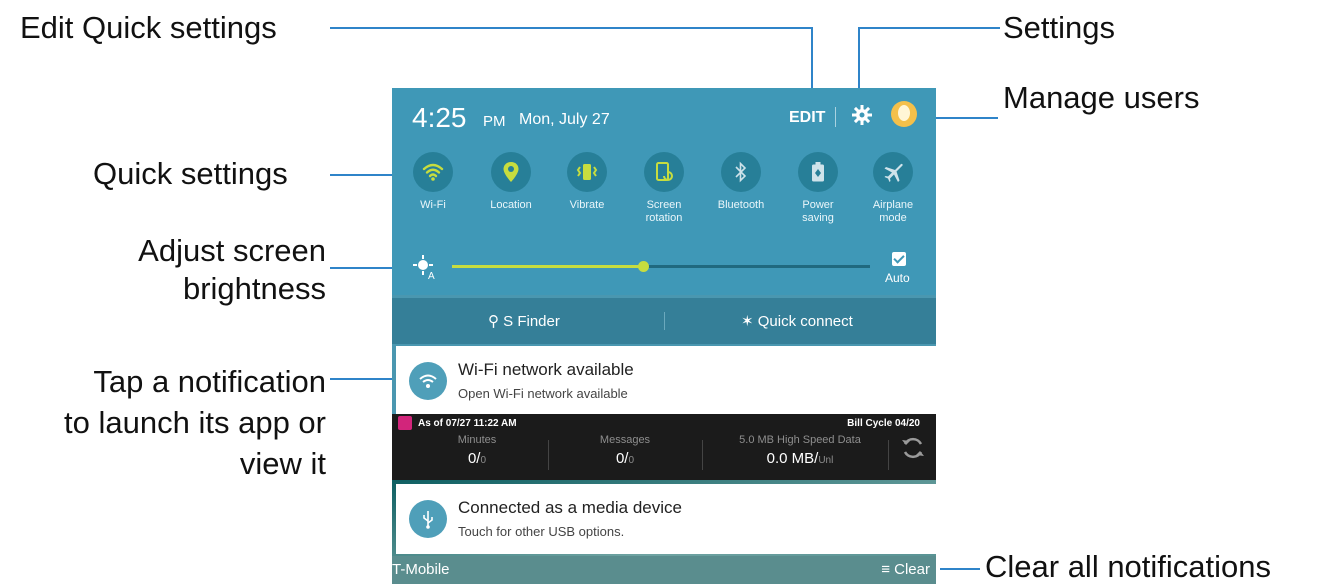 This screenshot has width=1332, height=586. I want to click on callout-tap-line3: view it, so click(282, 463).